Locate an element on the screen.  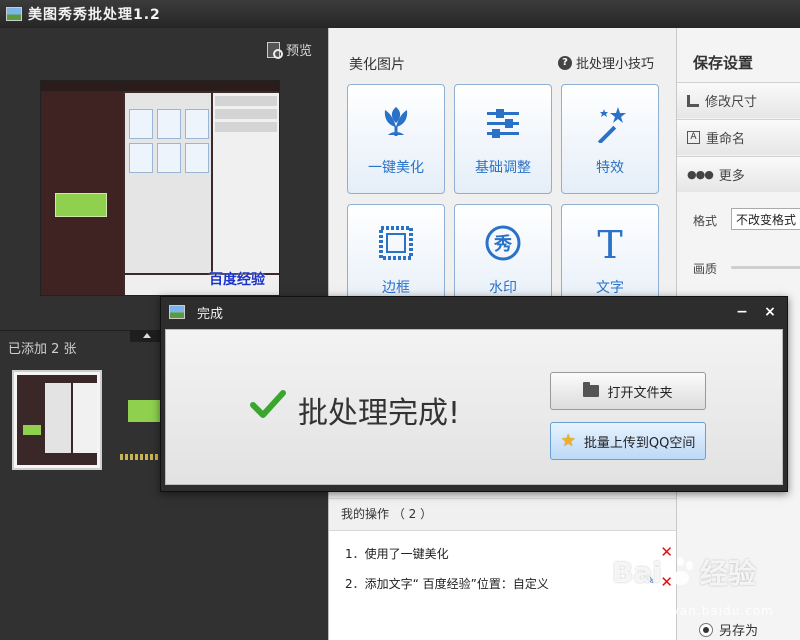
tips-label: 批处理小技巧 is located at coordinates (614, 64).